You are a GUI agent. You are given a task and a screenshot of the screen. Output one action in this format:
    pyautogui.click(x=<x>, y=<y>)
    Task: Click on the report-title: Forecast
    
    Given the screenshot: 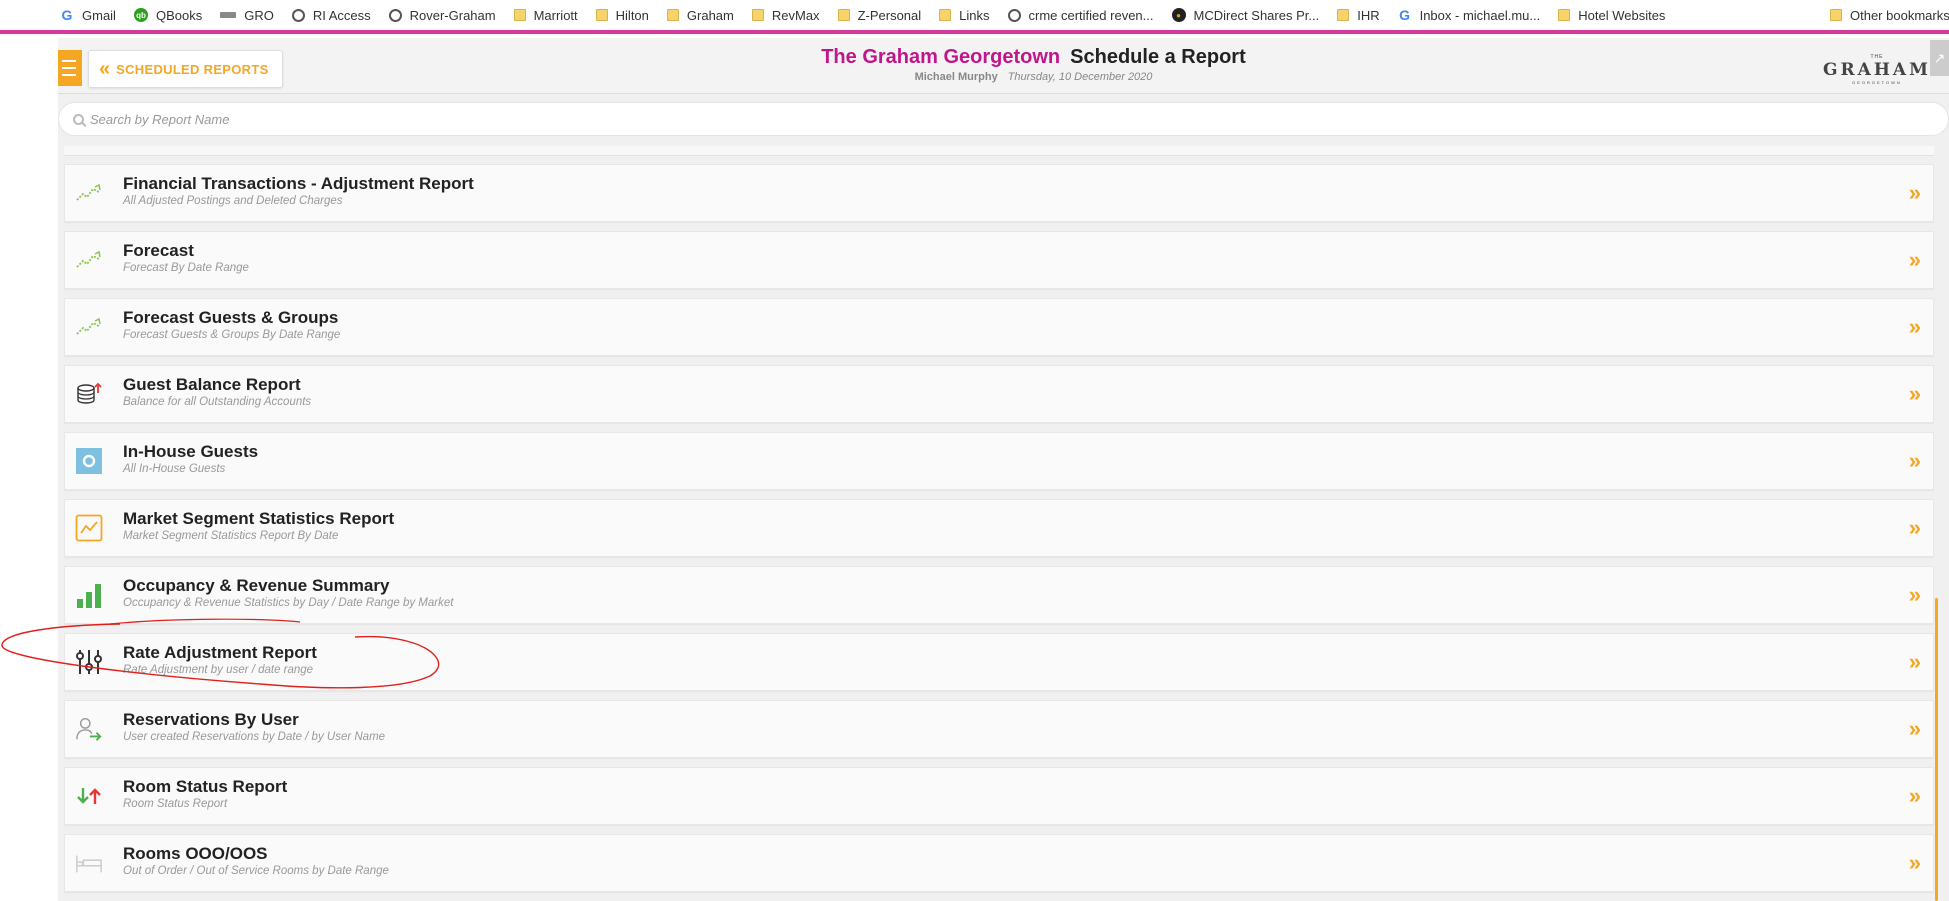 What is the action you would take?
    pyautogui.click(x=158, y=250)
    